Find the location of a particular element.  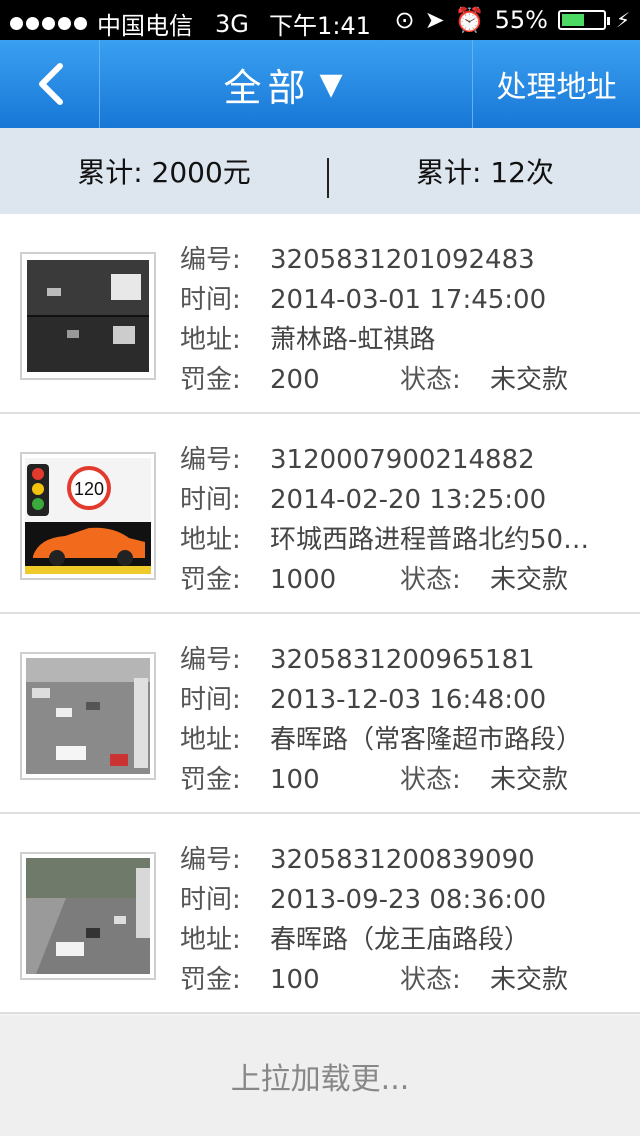

speed-limit-icon: 120 is located at coordinates (88, 516).